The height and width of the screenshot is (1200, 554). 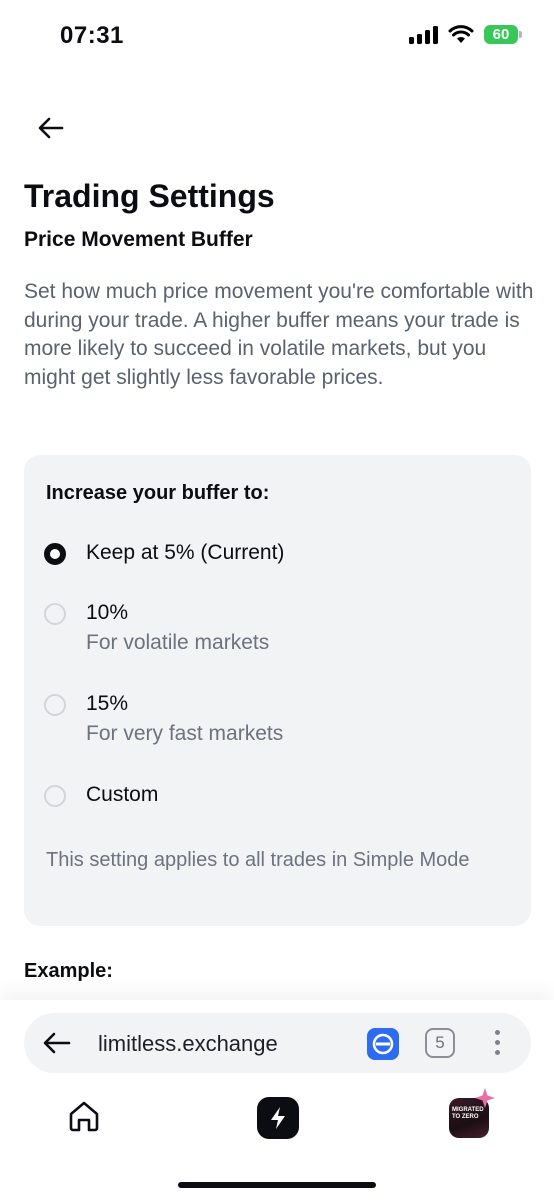 I want to click on section-title: Price Movement Buffer, so click(x=138, y=239).